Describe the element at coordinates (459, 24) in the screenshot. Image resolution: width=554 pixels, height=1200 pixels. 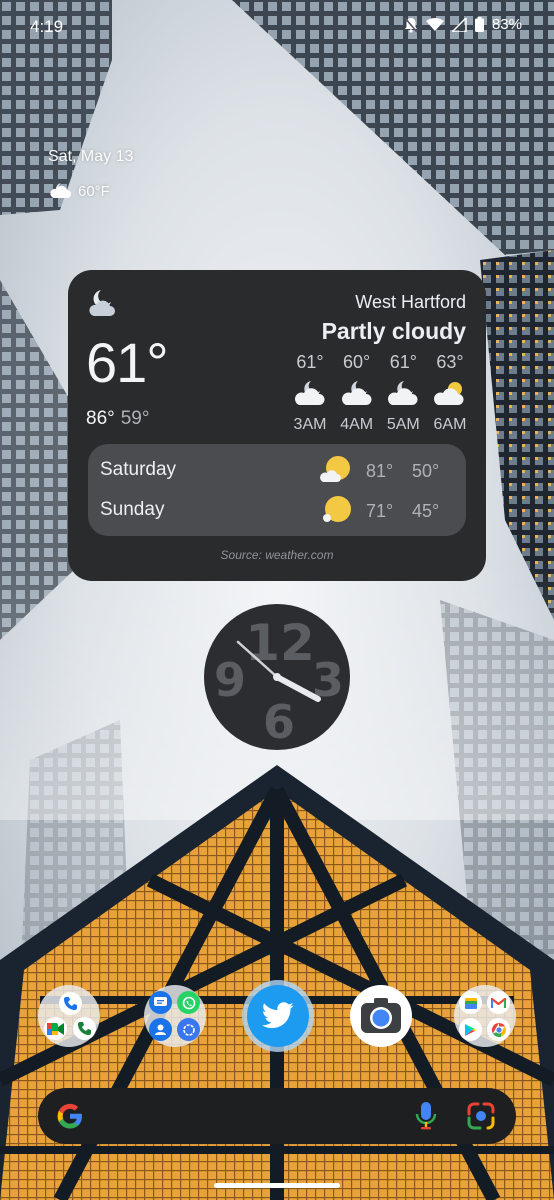
I see `signal-icon` at that location.